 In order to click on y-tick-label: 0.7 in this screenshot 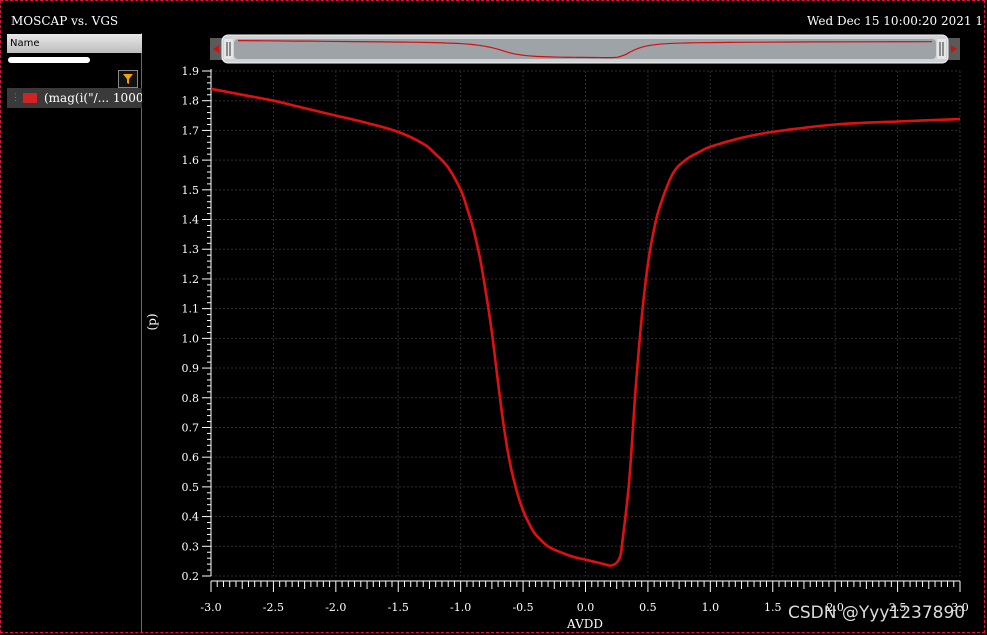, I will do `click(191, 427)`.